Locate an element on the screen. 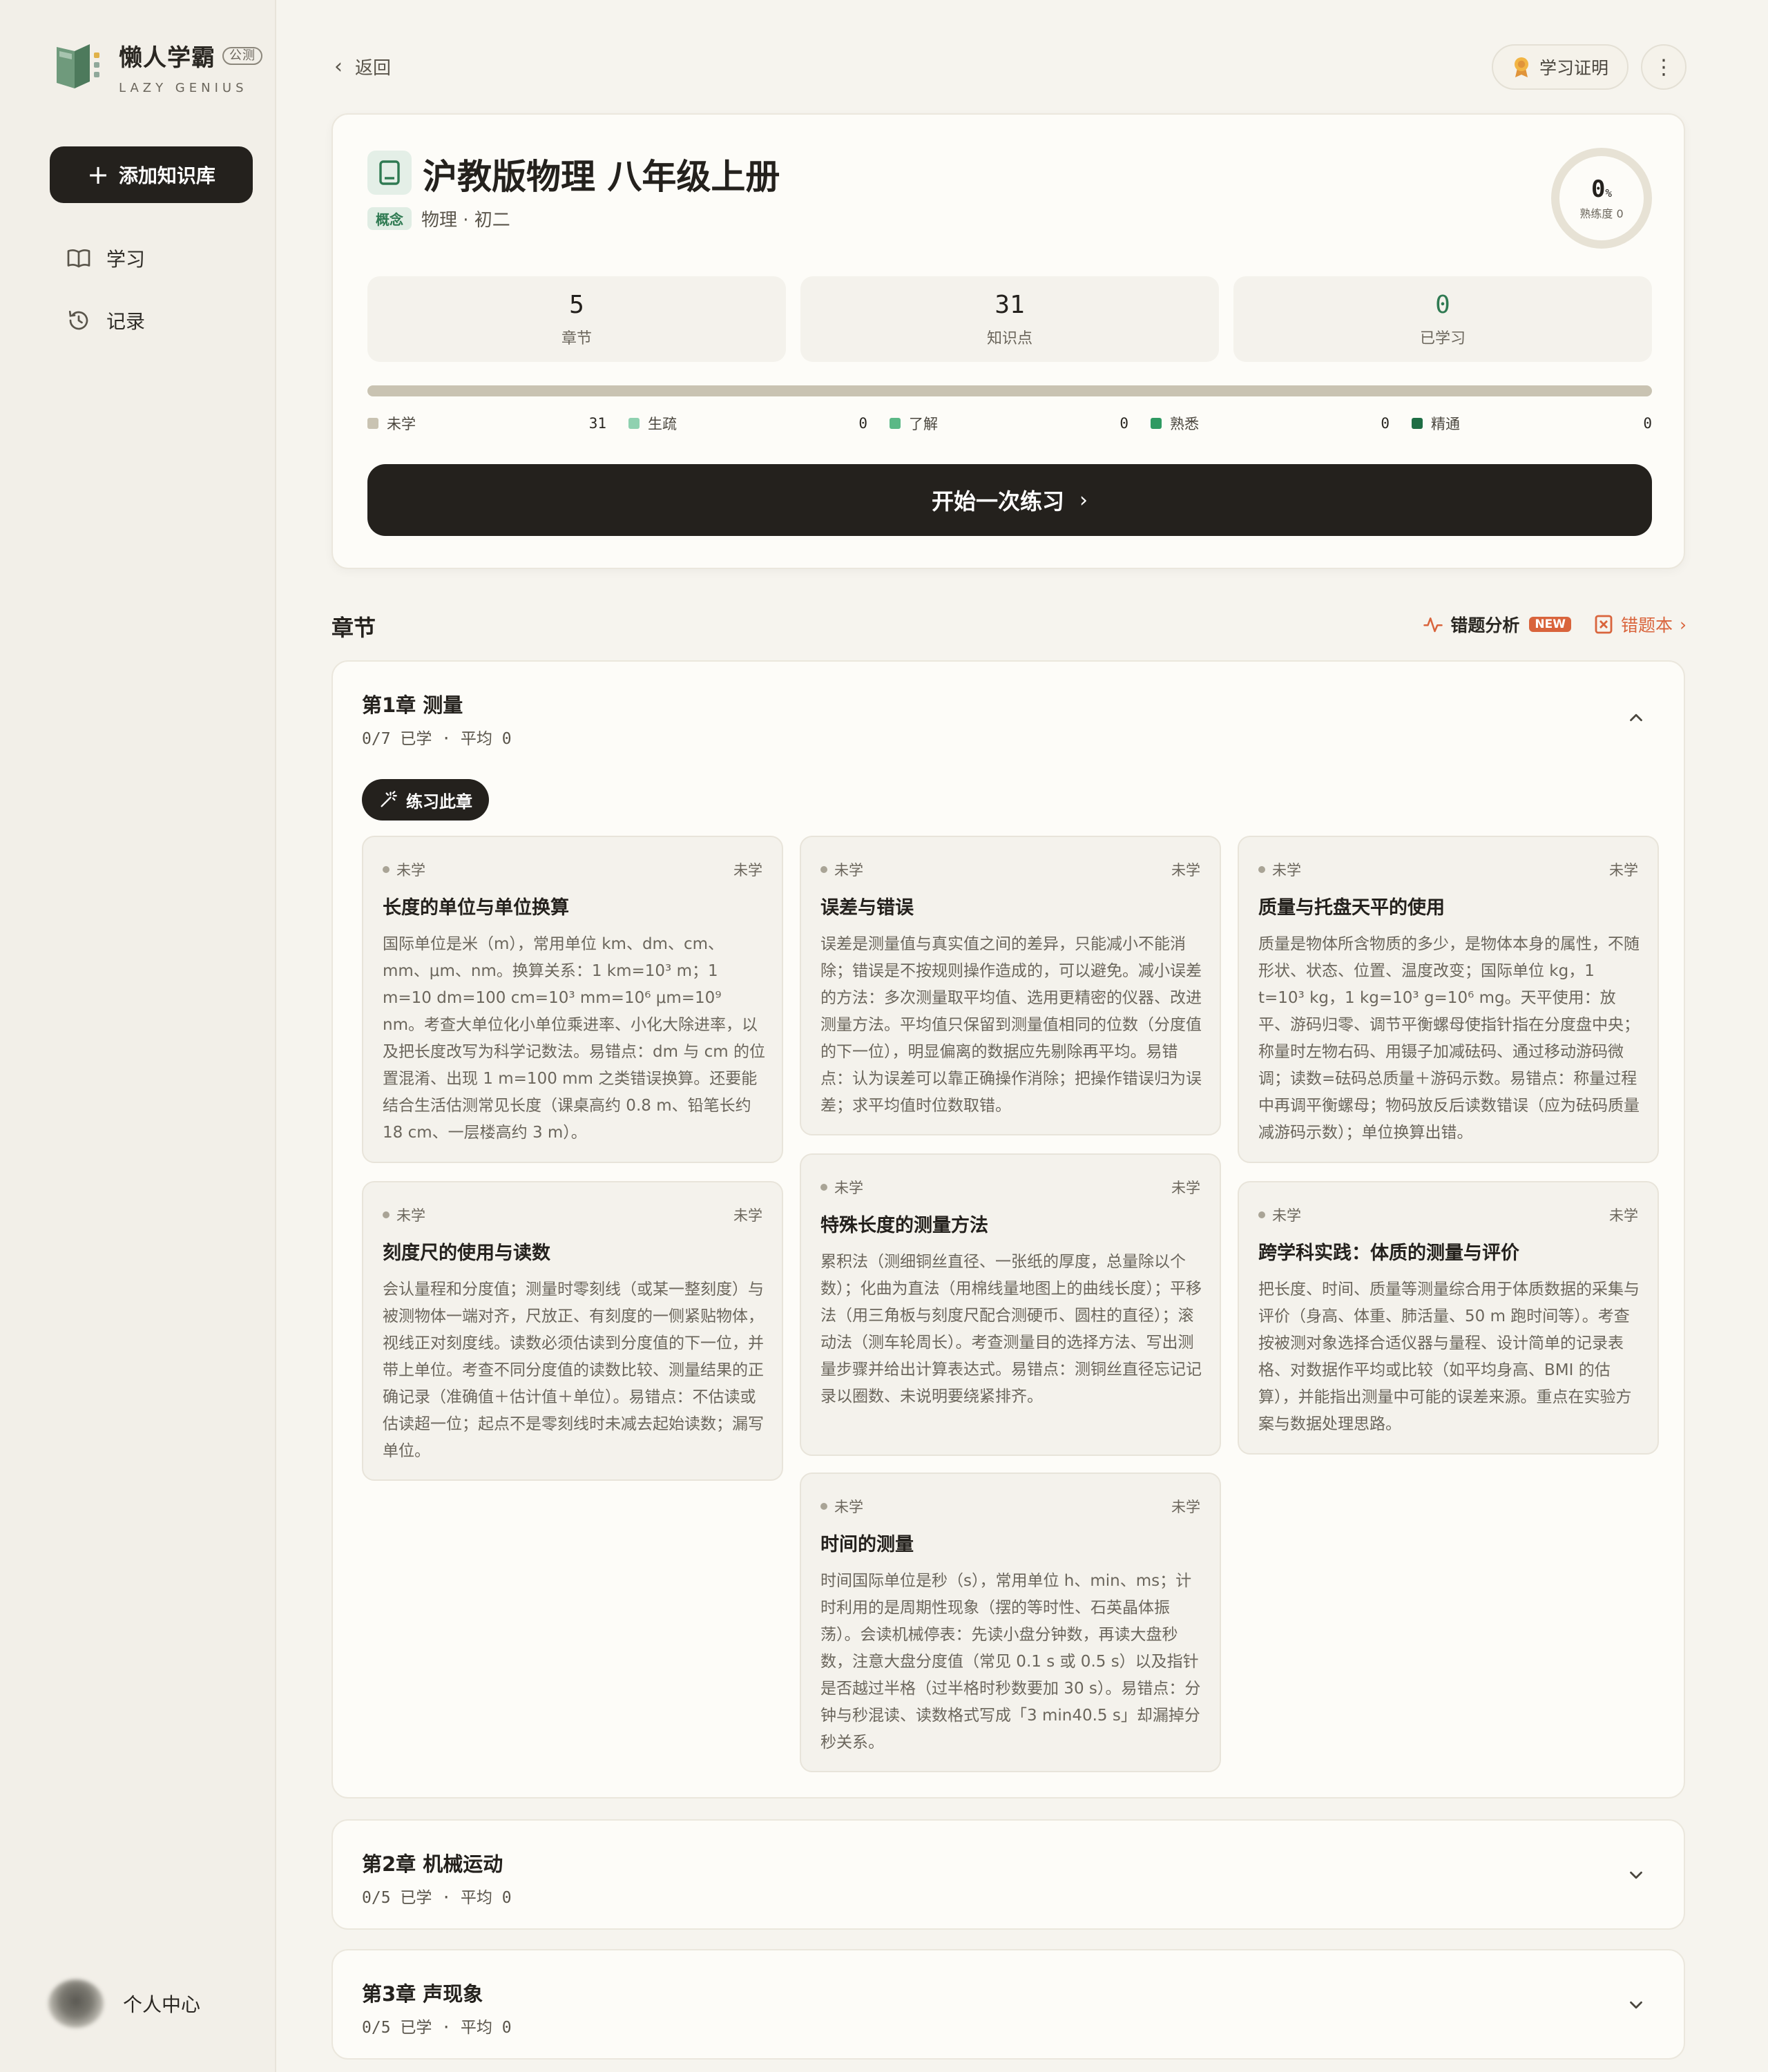 The height and width of the screenshot is (2072, 1768). legend-label: 熟悉 is located at coordinates (1184, 424).